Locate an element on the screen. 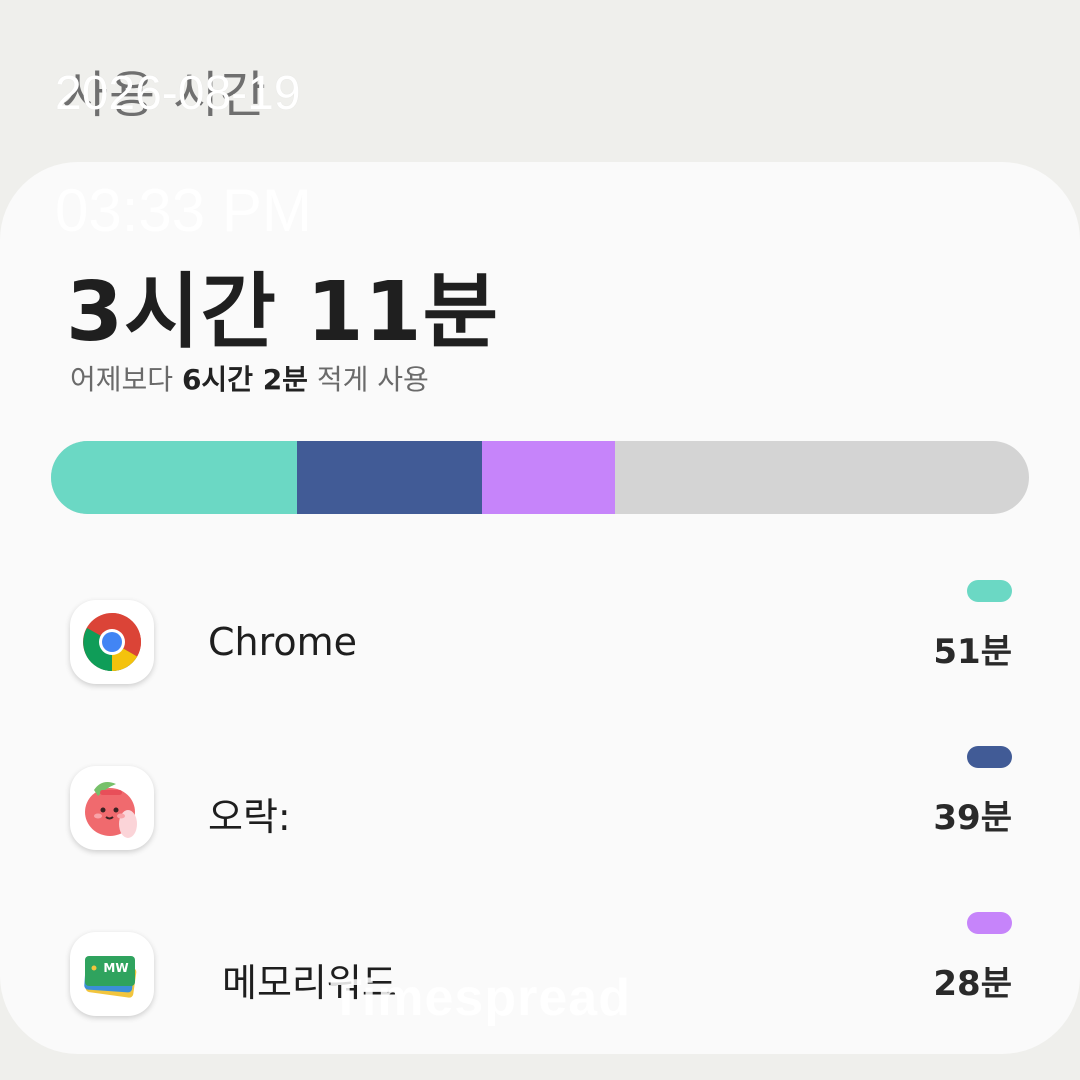 This screenshot has height=1080, width=1080. app-usage-time: 28분 is located at coordinates (972, 984).